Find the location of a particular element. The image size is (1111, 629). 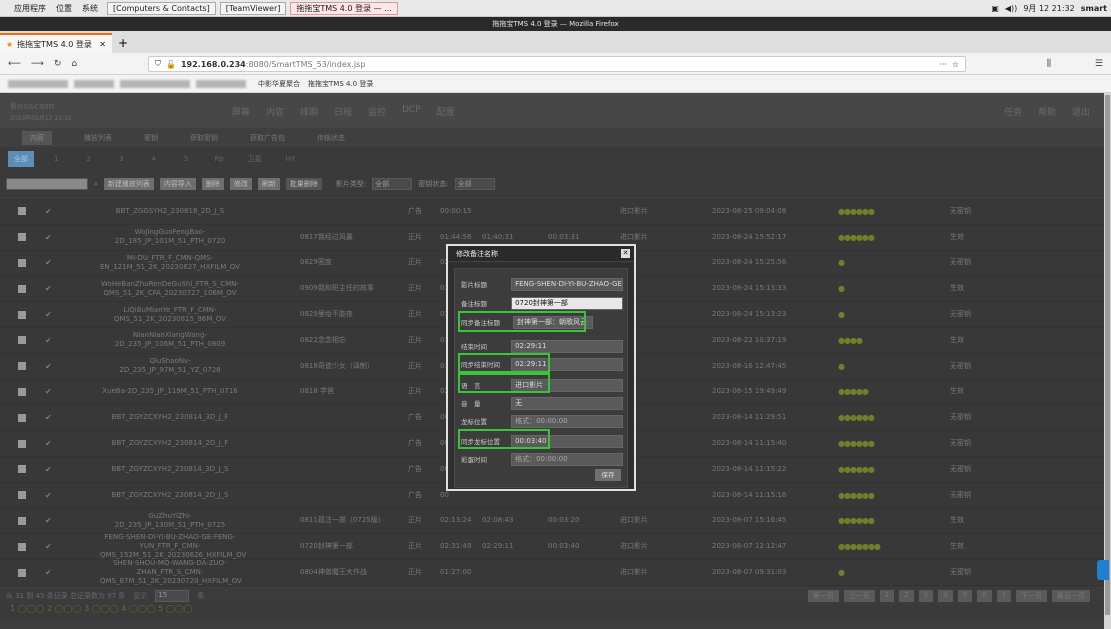

tab-keys: 密钥 is located at coordinates (151, 138).